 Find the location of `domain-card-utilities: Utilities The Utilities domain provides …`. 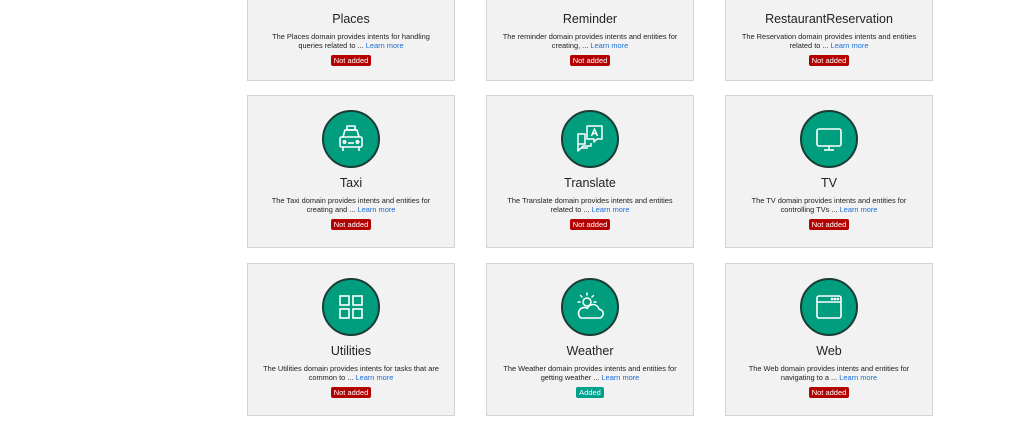

domain-card-utilities: Utilities The Utilities domain provides … is located at coordinates (351, 339).